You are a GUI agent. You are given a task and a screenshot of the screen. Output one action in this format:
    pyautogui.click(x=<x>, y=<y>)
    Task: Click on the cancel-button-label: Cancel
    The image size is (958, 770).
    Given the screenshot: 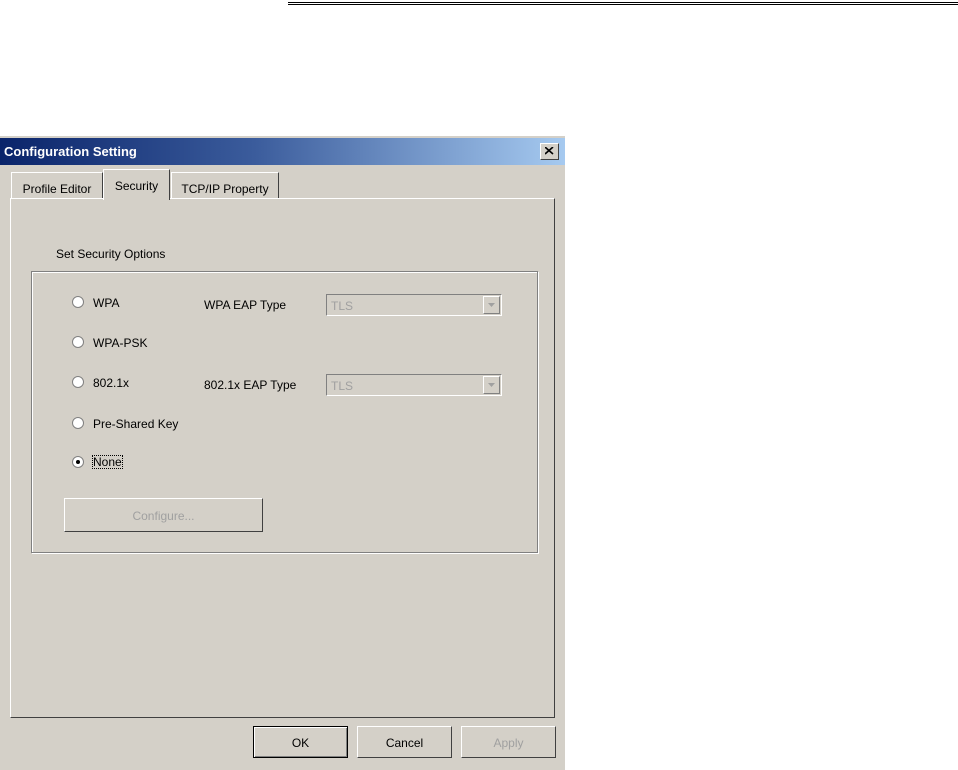 What is the action you would take?
    pyautogui.click(x=404, y=743)
    